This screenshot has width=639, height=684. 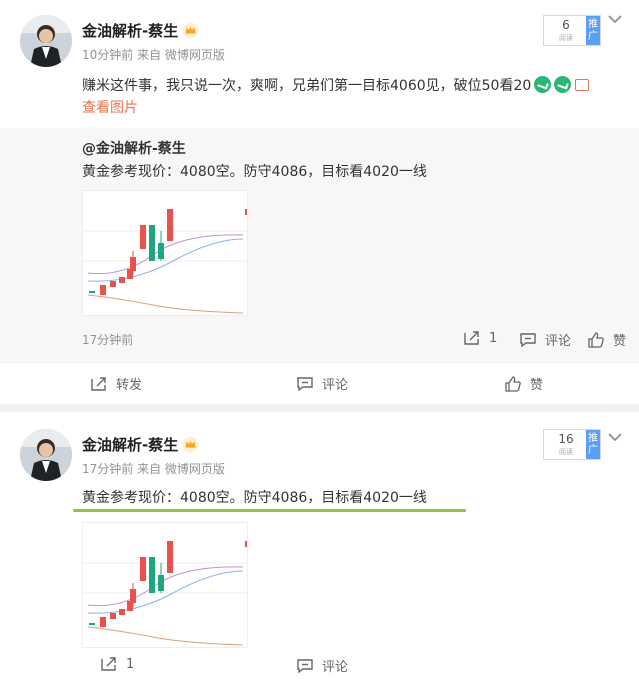 What do you see at coordinates (566, 25) in the screenshot?
I see `promote-count: 6` at bounding box center [566, 25].